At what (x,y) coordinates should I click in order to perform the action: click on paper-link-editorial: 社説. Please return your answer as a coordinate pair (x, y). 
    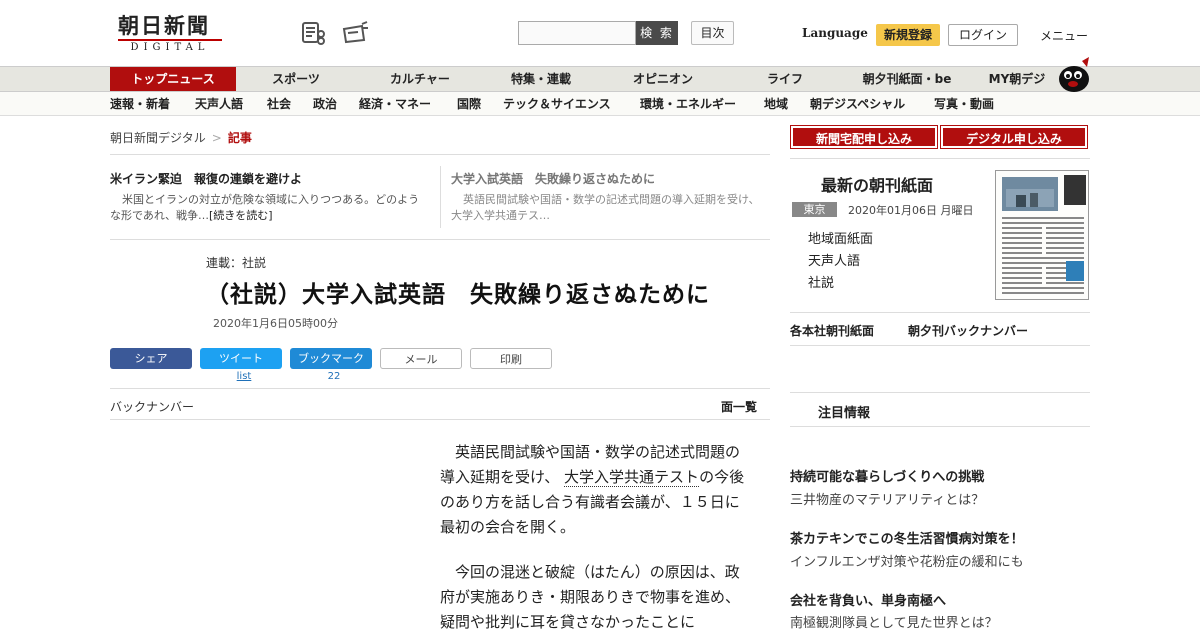
    Looking at the image, I should click on (821, 281).